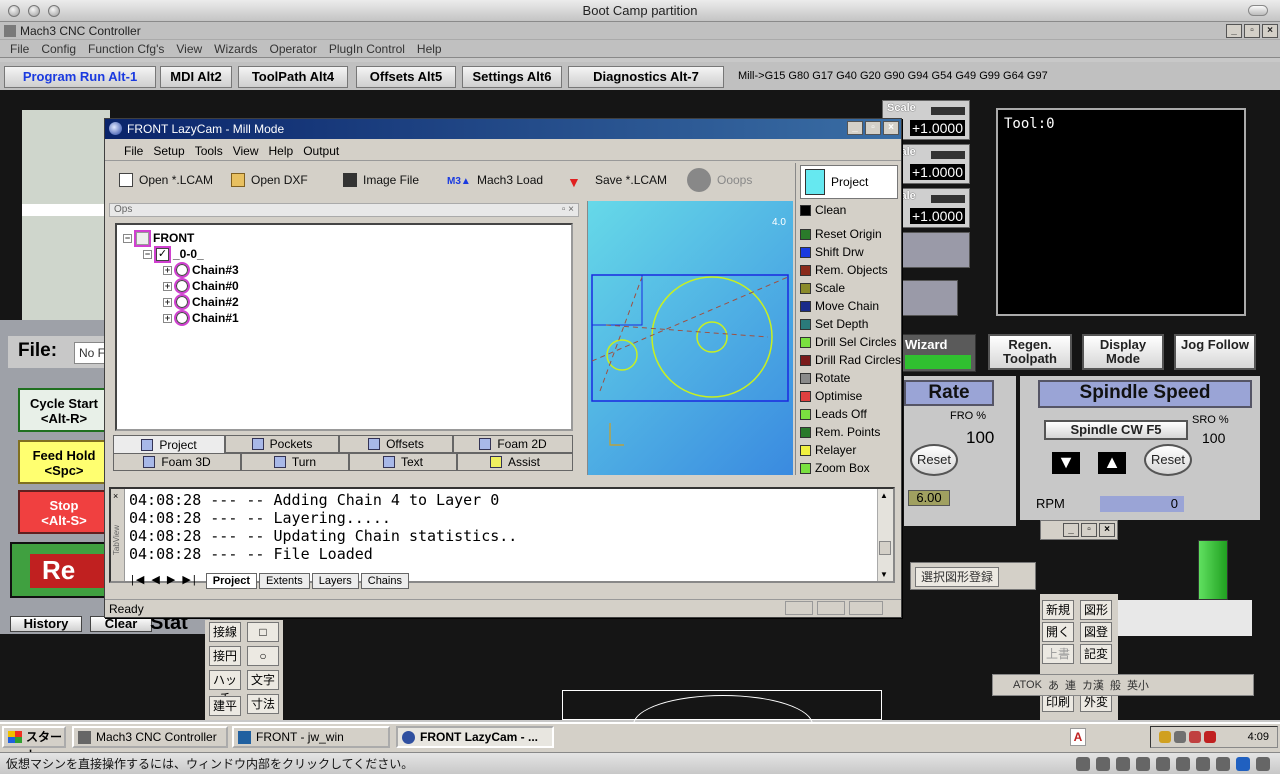 Image resolution: width=1280 pixels, height=774 pixels. Describe the element at coordinates (58, 48) in the screenshot. I see `menu-config: Config` at that location.